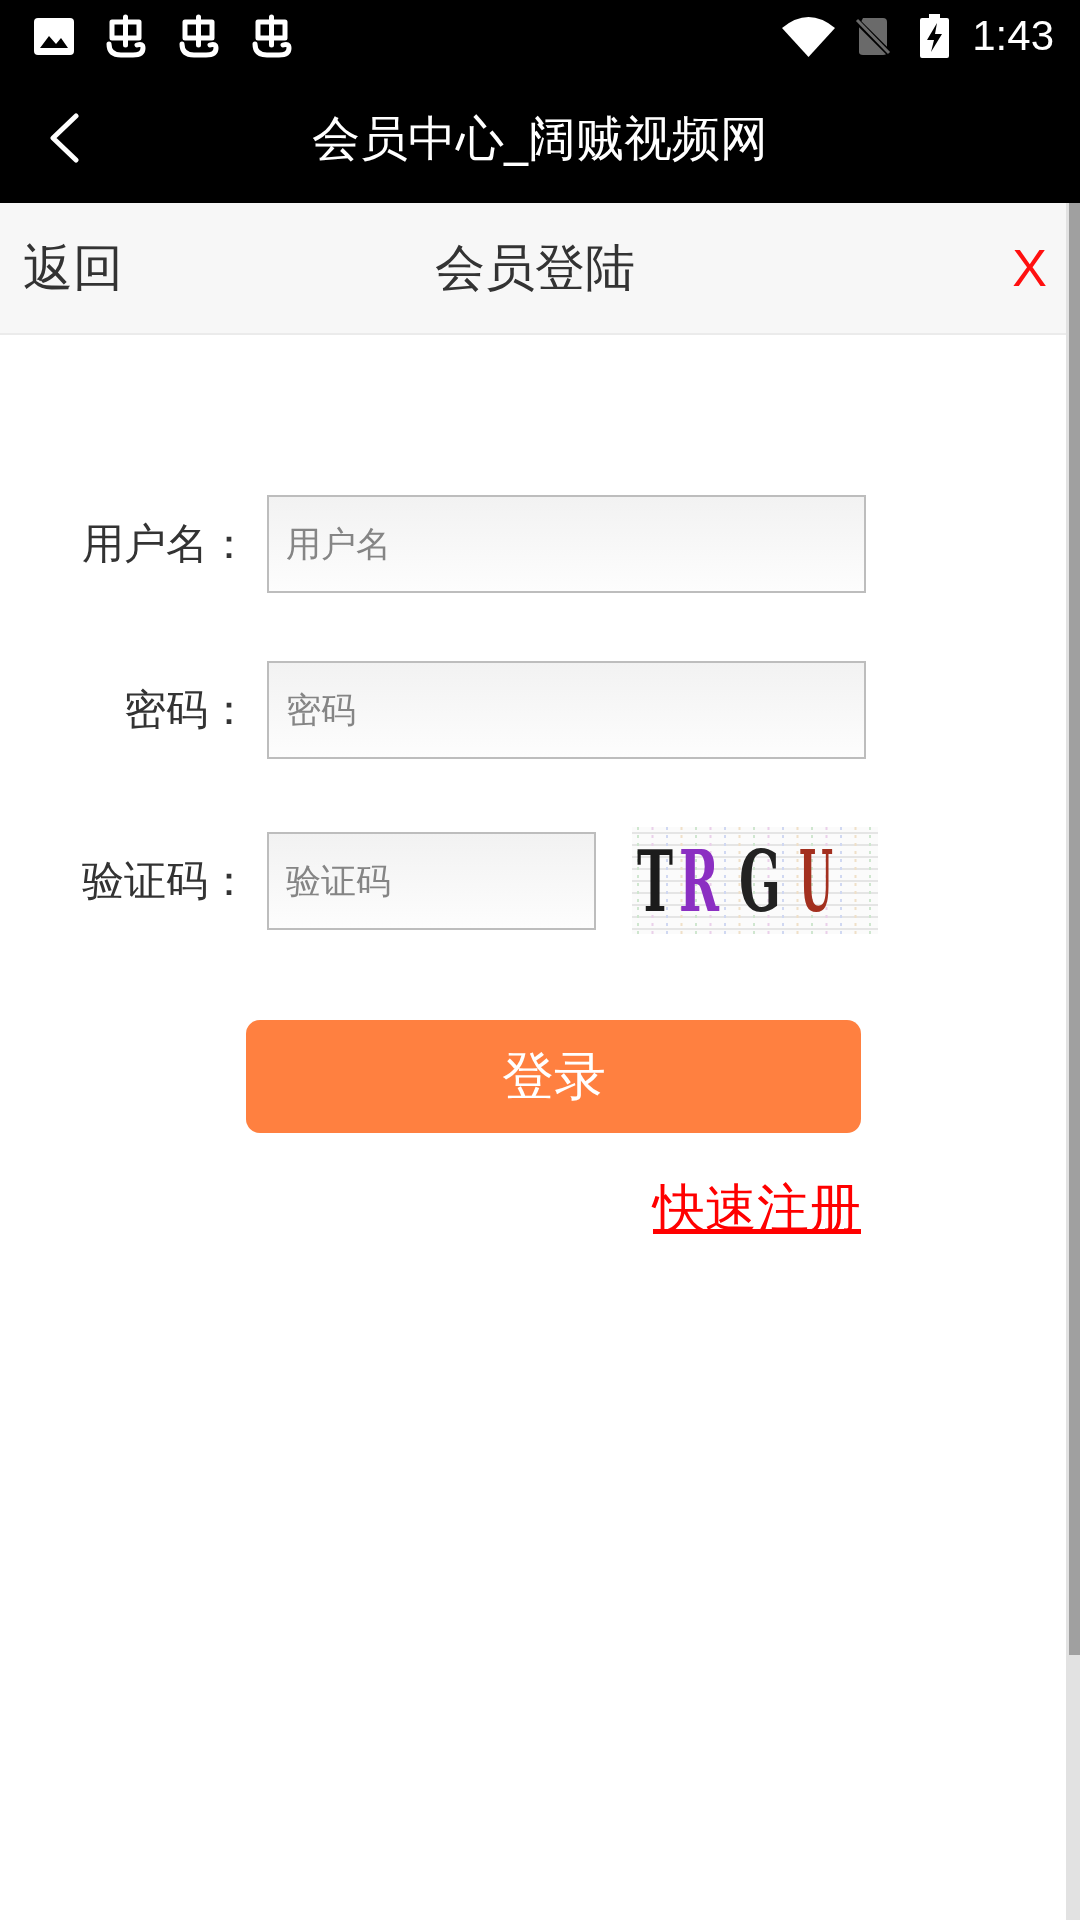 Image resolution: width=1080 pixels, height=1920 pixels. Describe the element at coordinates (809, 36) in the screenshot. I see `wifi-icon` at that location.